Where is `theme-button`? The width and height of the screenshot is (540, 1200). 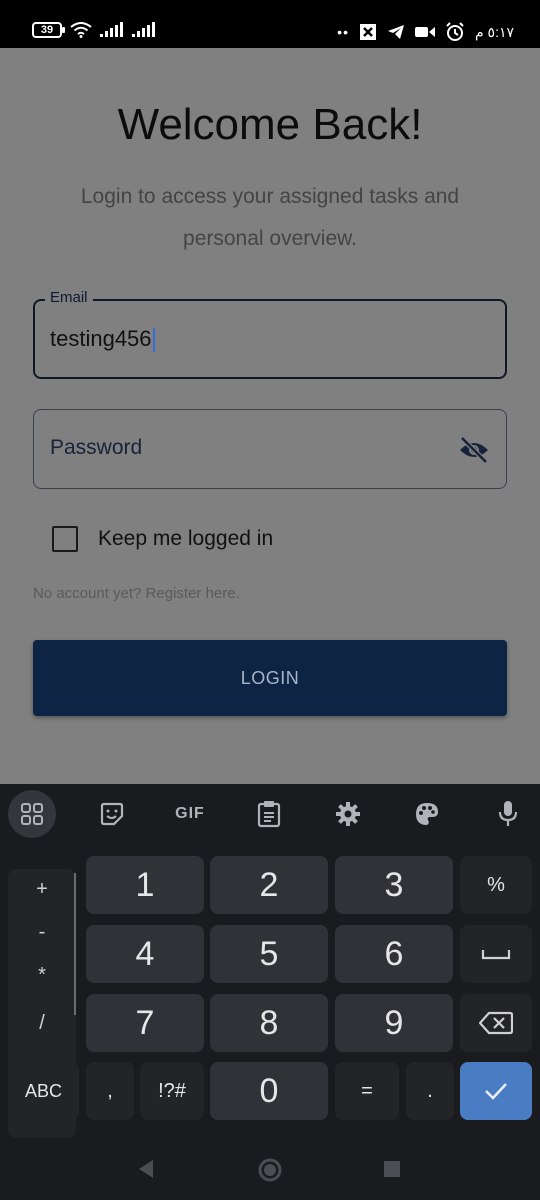
theme-button is located at coordinates (427, 814).